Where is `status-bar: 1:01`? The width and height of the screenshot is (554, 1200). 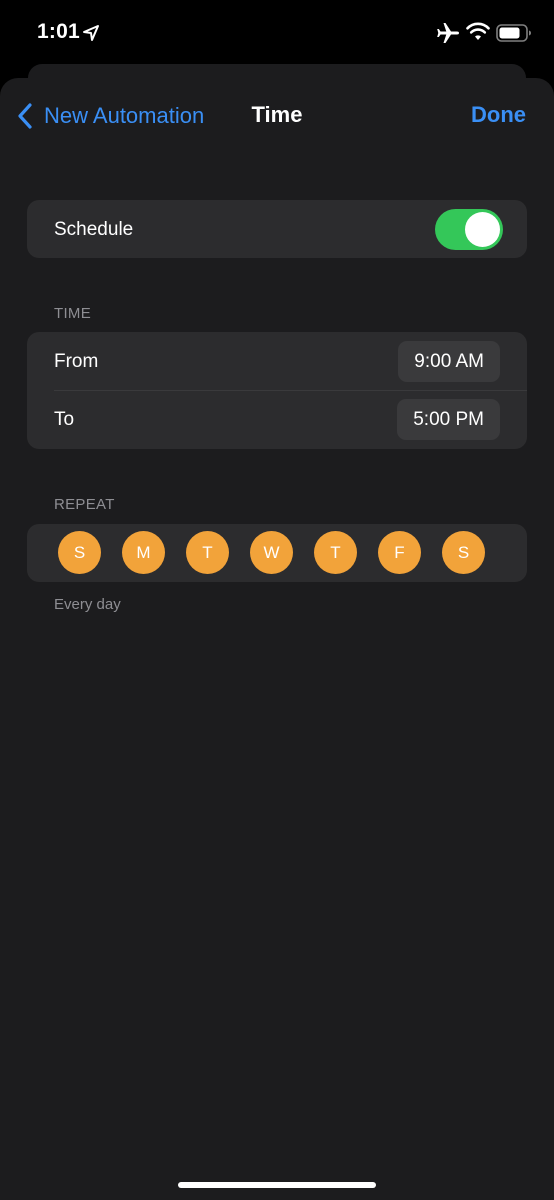 status-bar: 1:01 is located at coordinates (277, 33).